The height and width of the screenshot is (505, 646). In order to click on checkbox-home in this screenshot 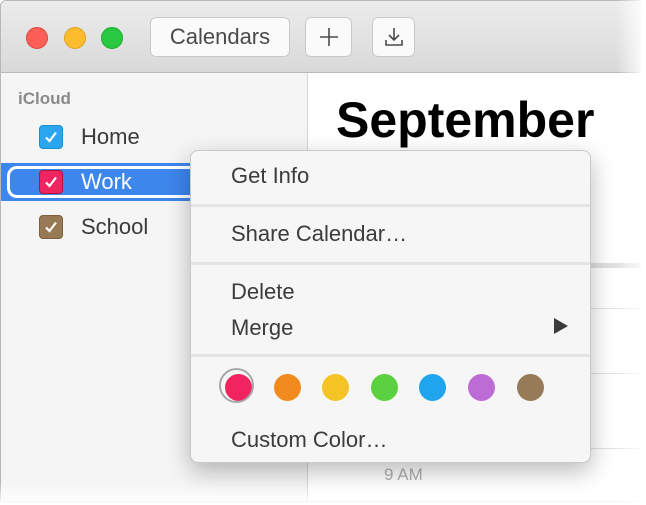, I will do `click(51, 137)`.